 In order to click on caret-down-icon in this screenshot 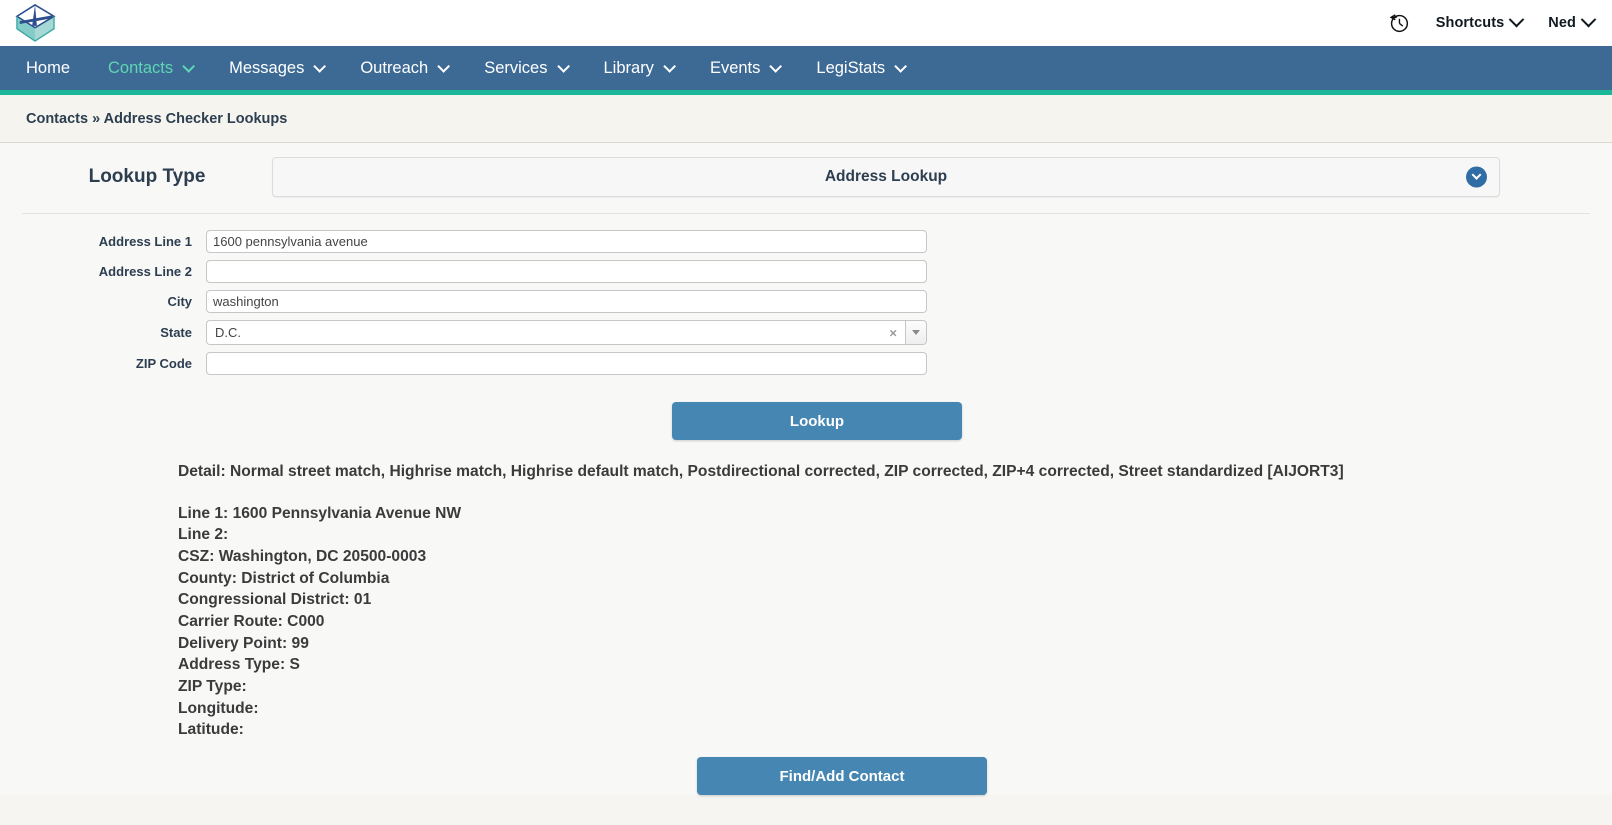, I will do `click(916, 332)`.